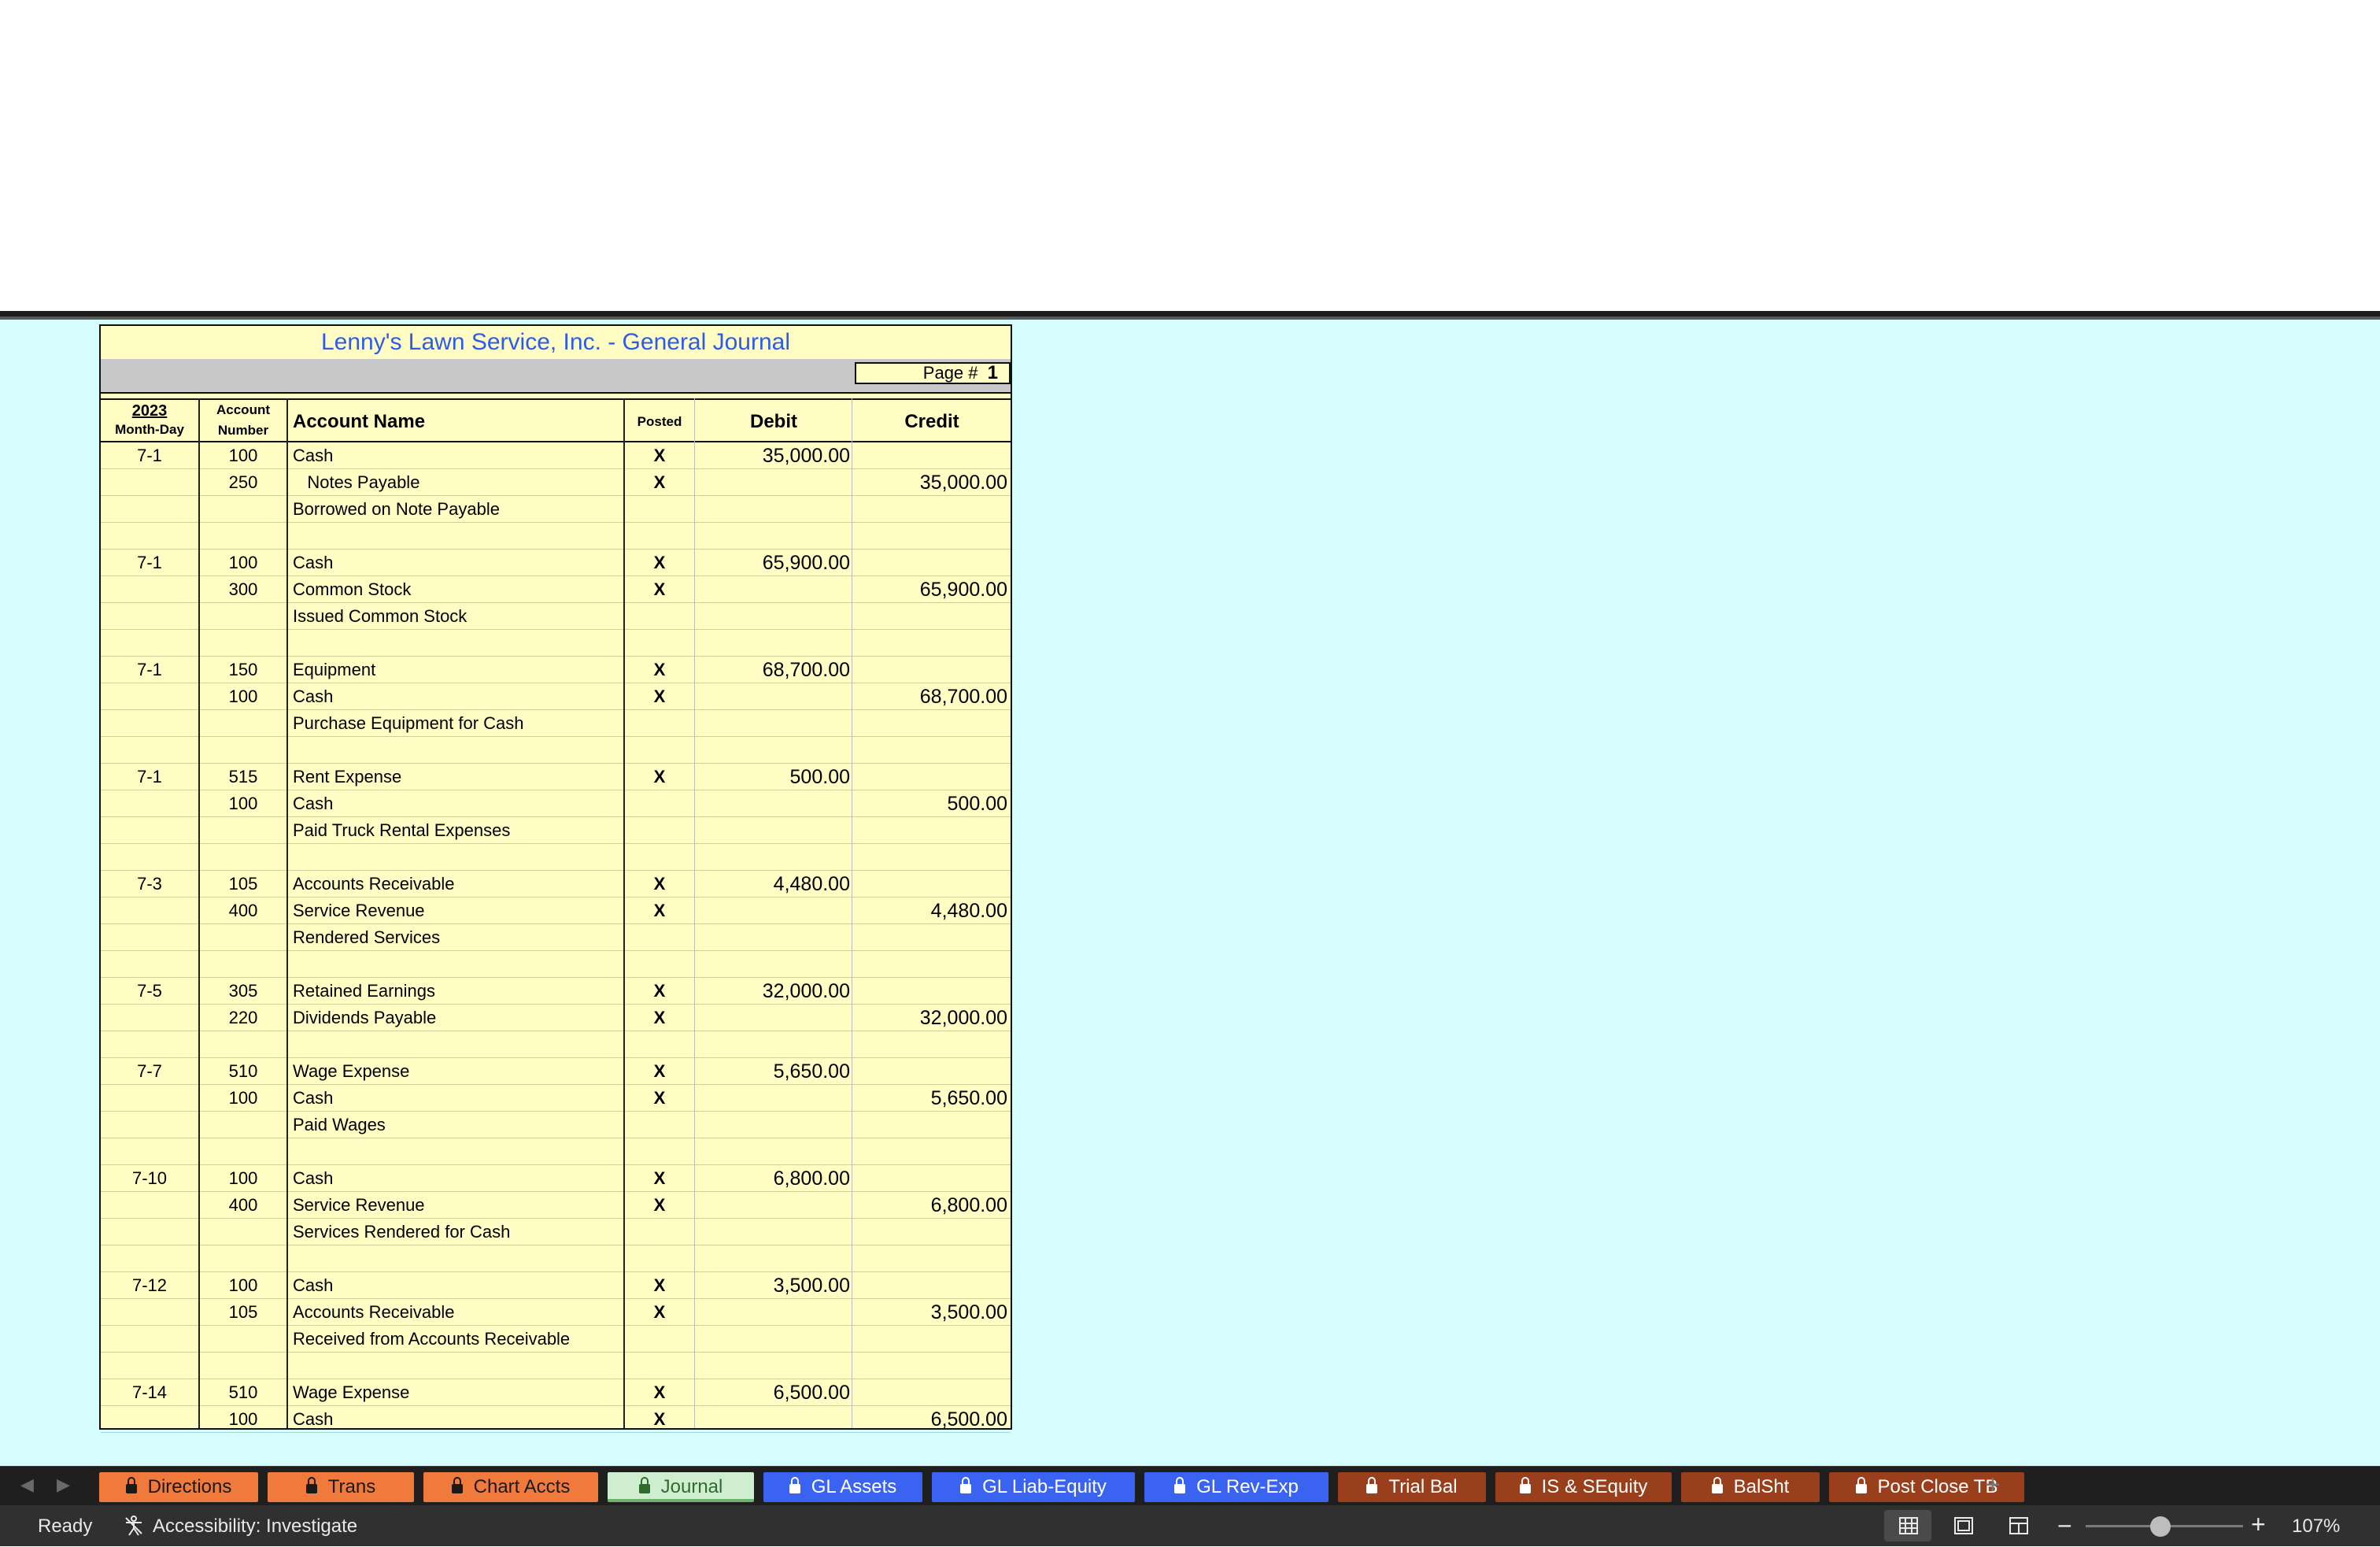 Image resolution: width=2380 pixels, height=1547 pixels. Describe the element at coordinates (930, 1205) in the screenshot. I see `cell-credit: 6,800.00` at that location.